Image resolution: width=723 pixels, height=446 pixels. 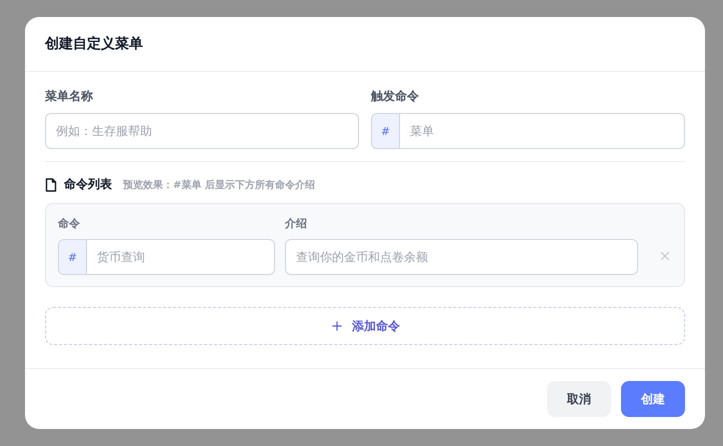 I want to click on cancel-button: 取消, so click(x=579, y=399).